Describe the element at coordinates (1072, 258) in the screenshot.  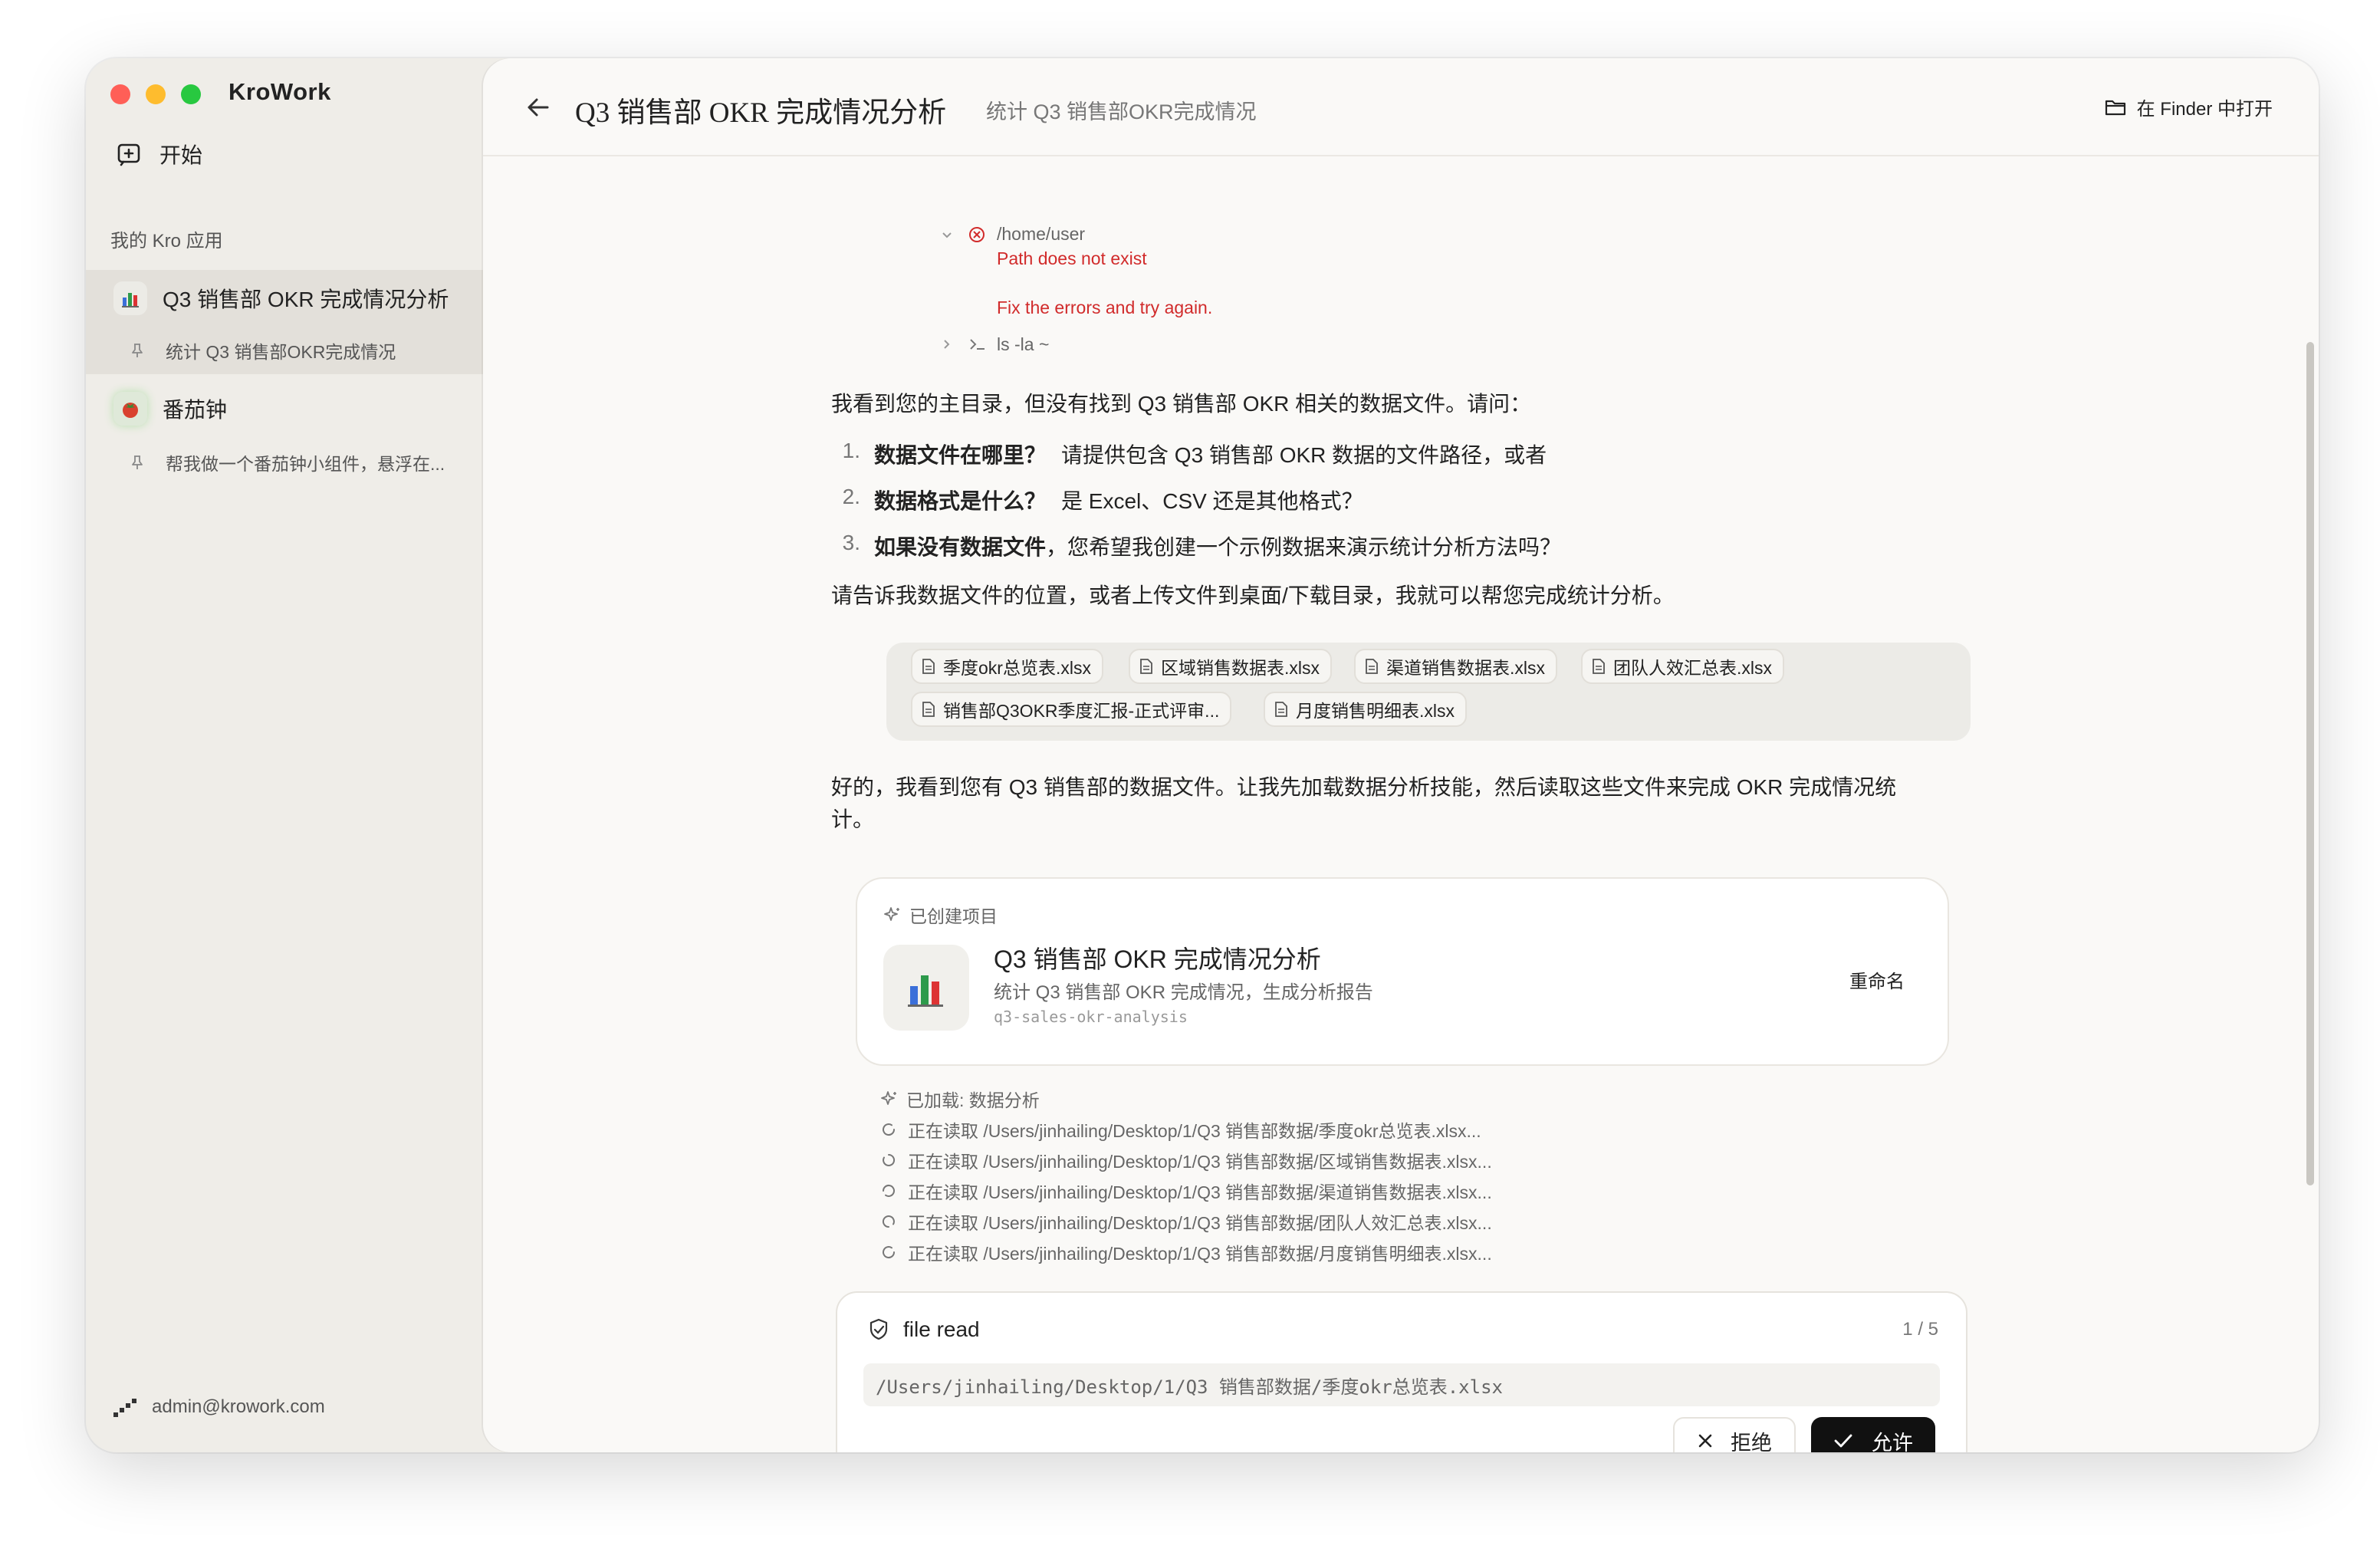
I see `log-error: Path does not exist` at that location.